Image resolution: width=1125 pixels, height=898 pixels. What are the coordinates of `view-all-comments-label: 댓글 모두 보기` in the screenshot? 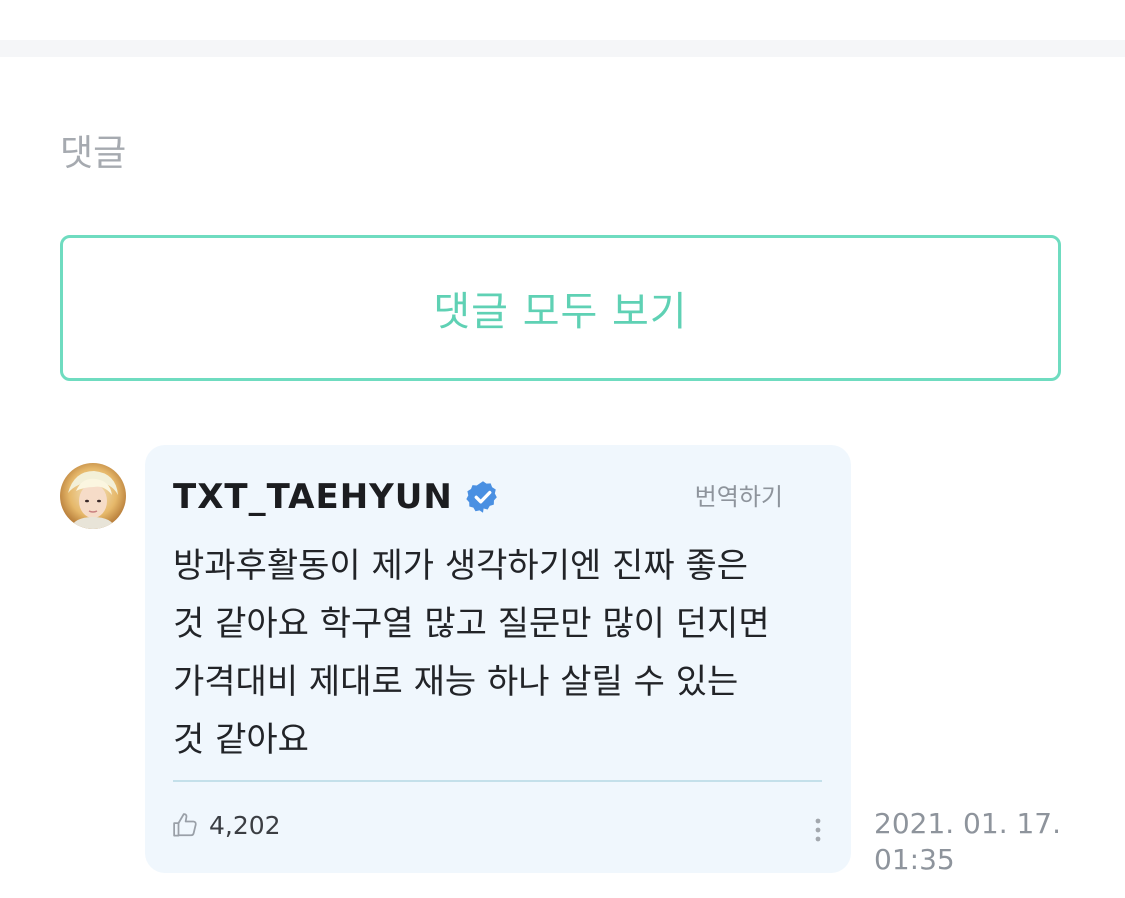 It's located at (560, 312).